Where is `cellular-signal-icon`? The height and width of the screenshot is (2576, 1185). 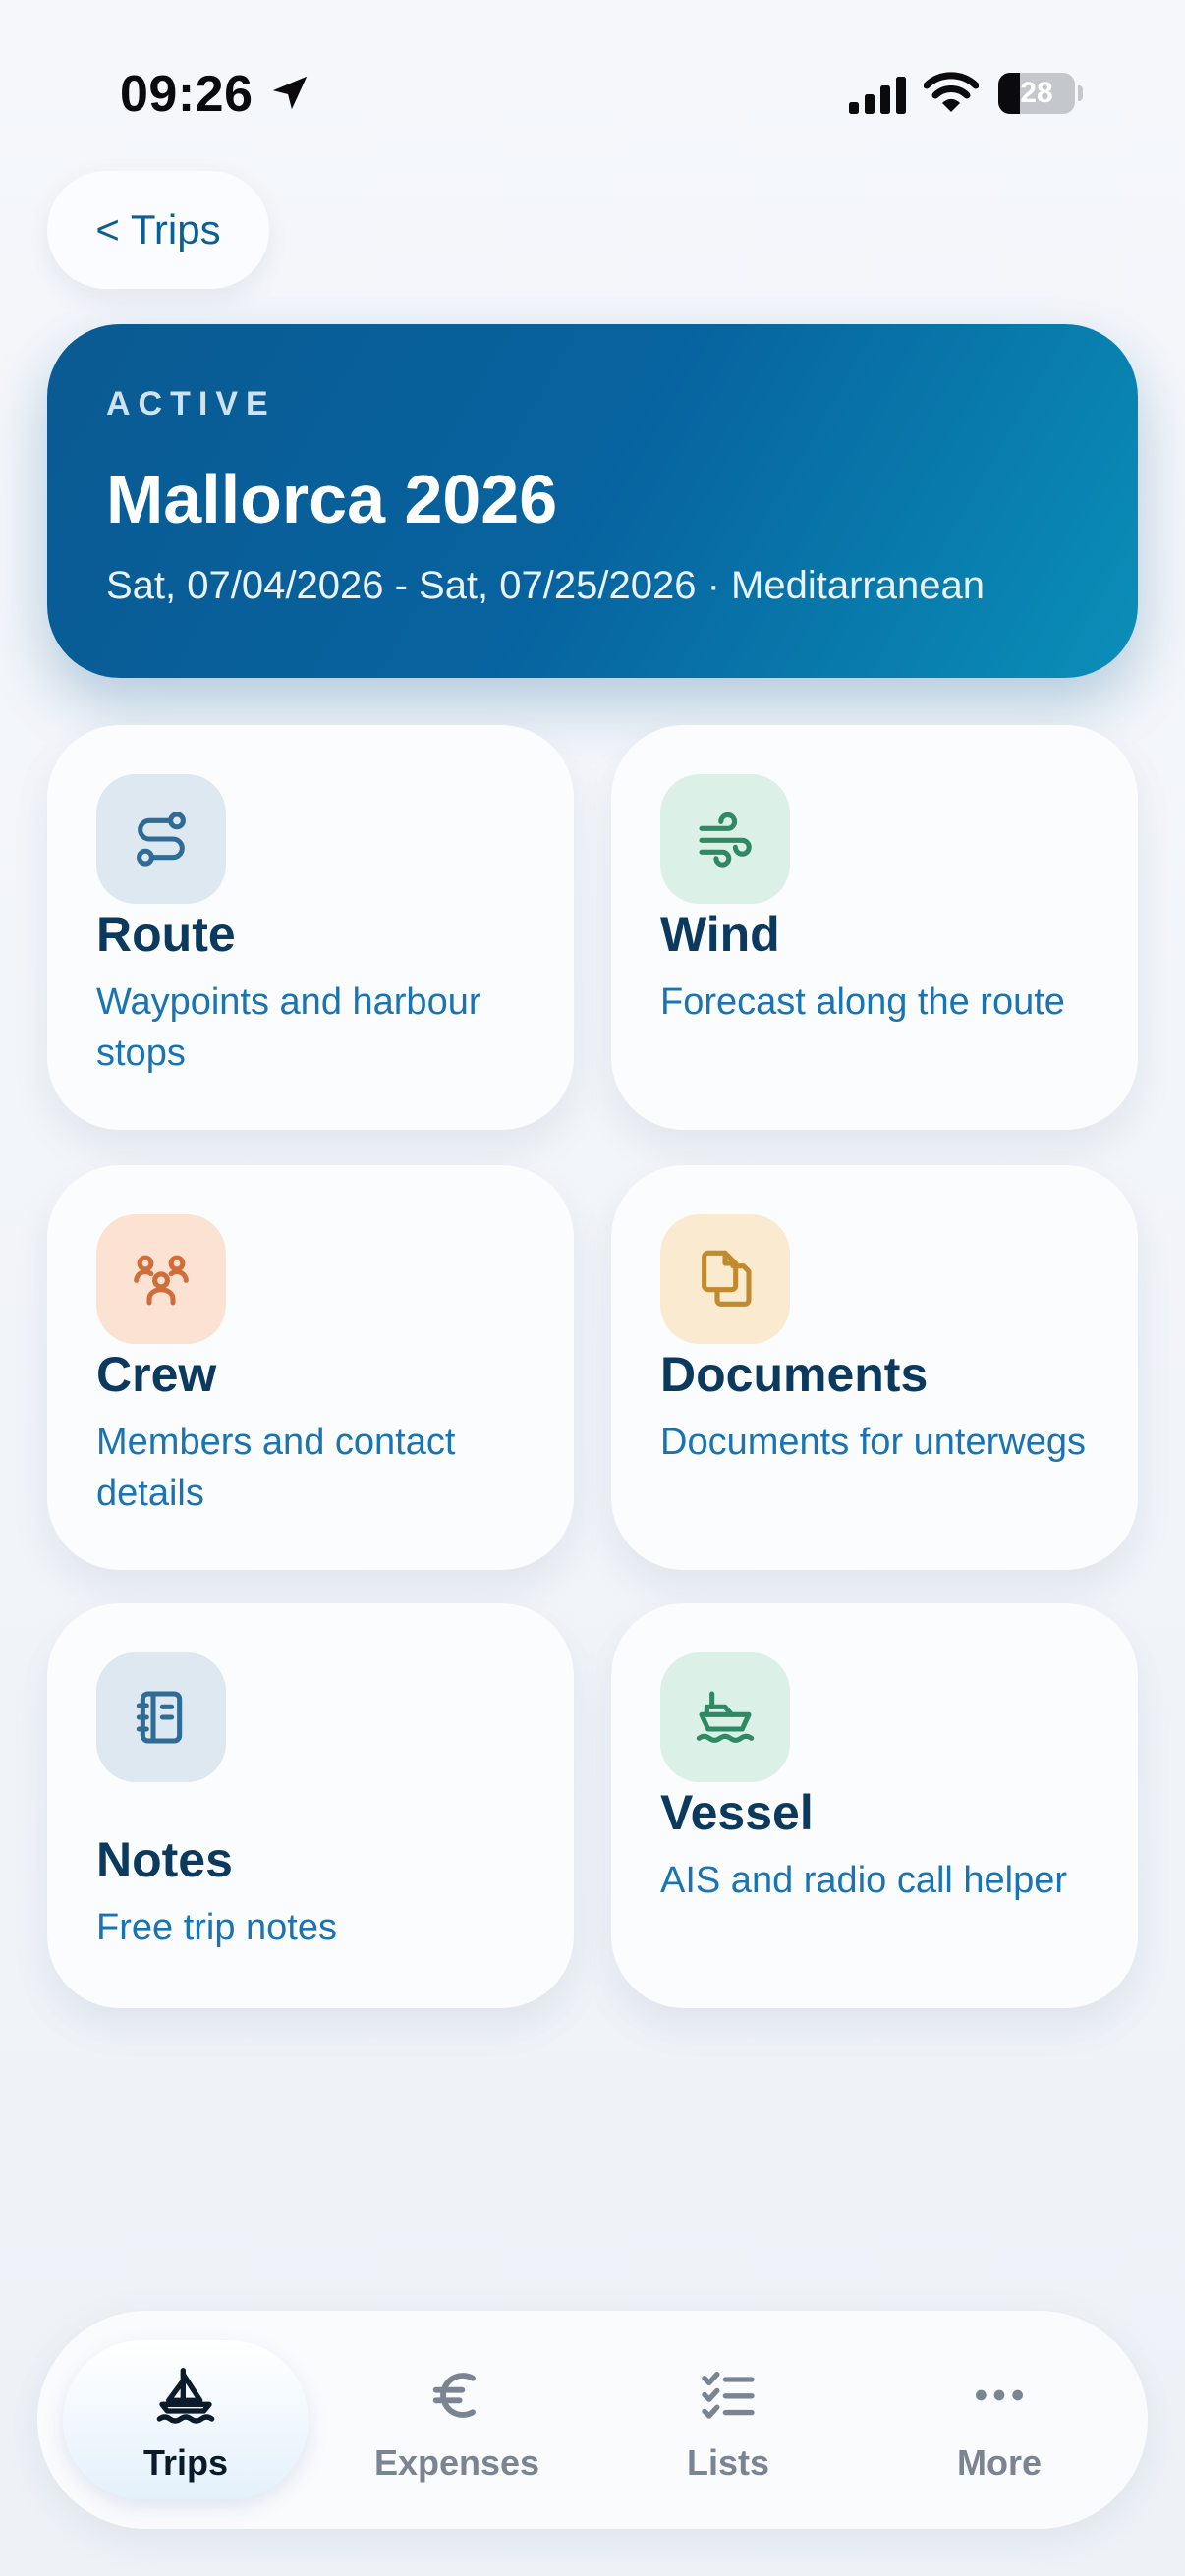
cellular-signal-icon is located at coordinates (878, 95).